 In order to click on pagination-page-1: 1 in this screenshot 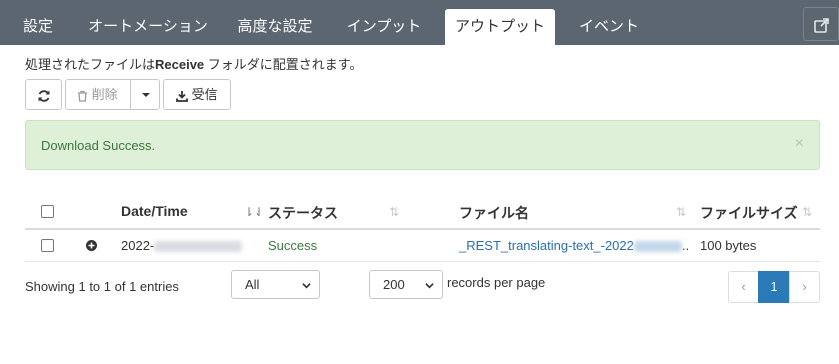, I will do `click(774, 287)`.